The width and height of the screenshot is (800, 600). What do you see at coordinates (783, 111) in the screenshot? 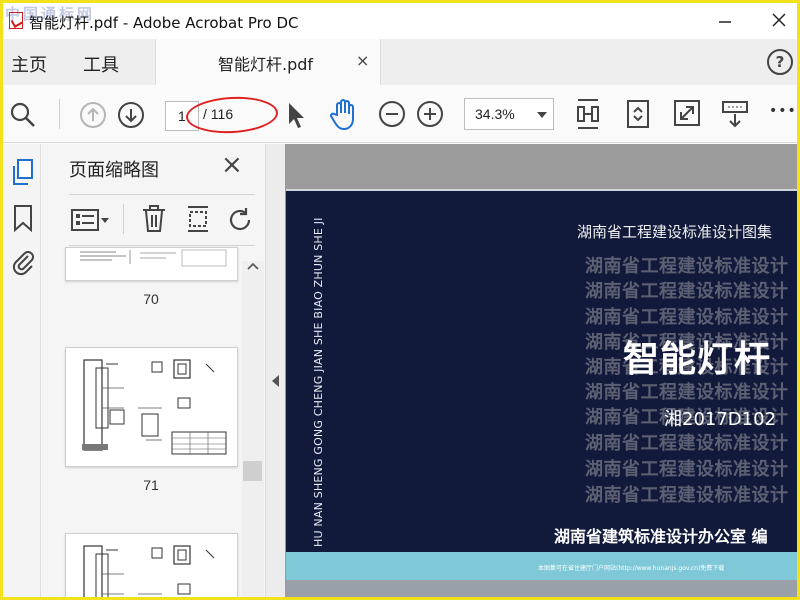
I see `more-tools-icon: •••` at bounding box center [783, 111].